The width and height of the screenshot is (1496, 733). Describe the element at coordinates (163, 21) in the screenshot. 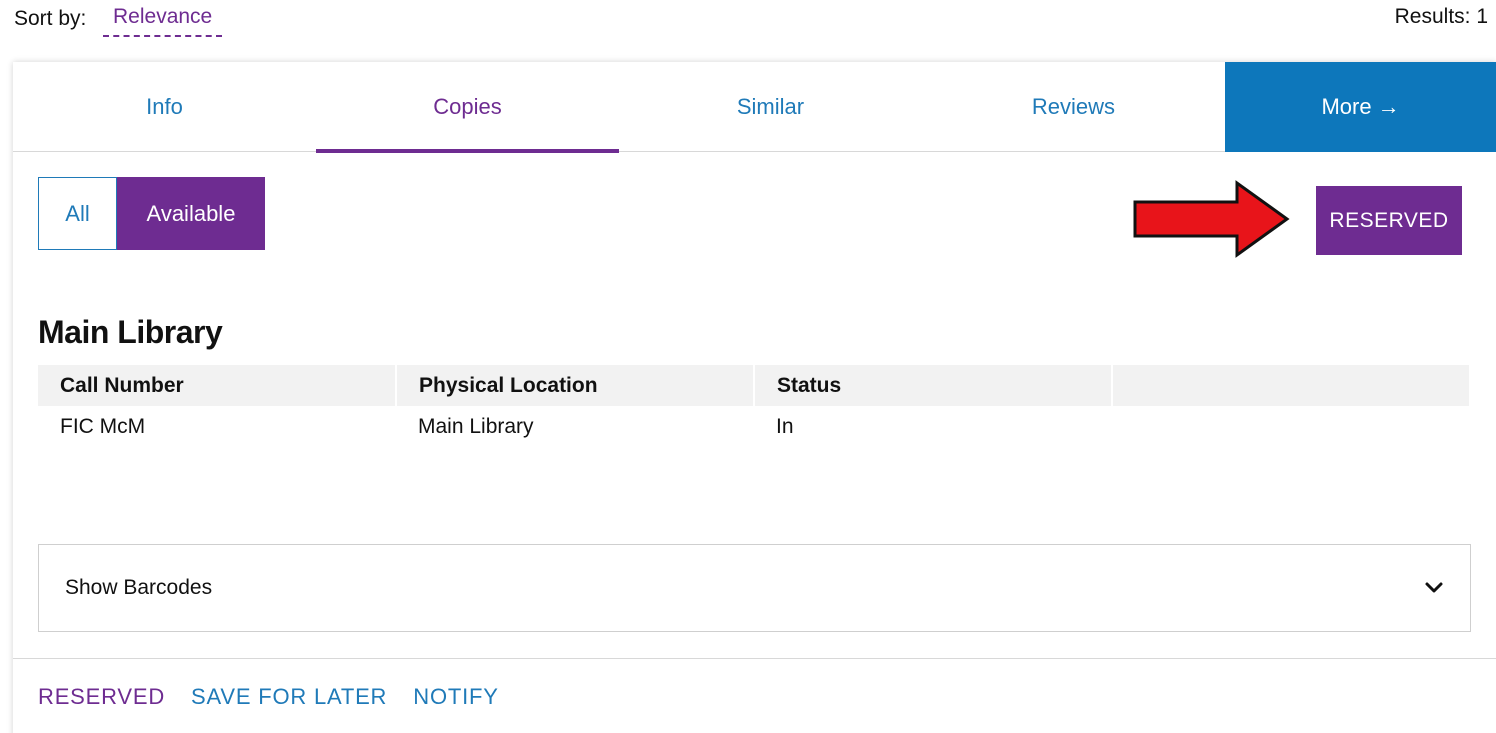

I see `sort-dropdown: Relevance` at that location.